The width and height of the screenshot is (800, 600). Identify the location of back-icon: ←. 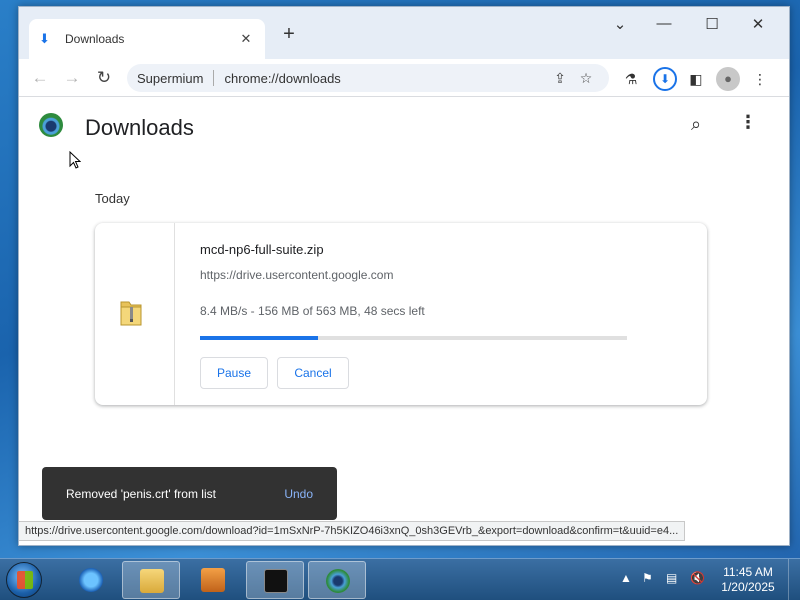
(40, 78).